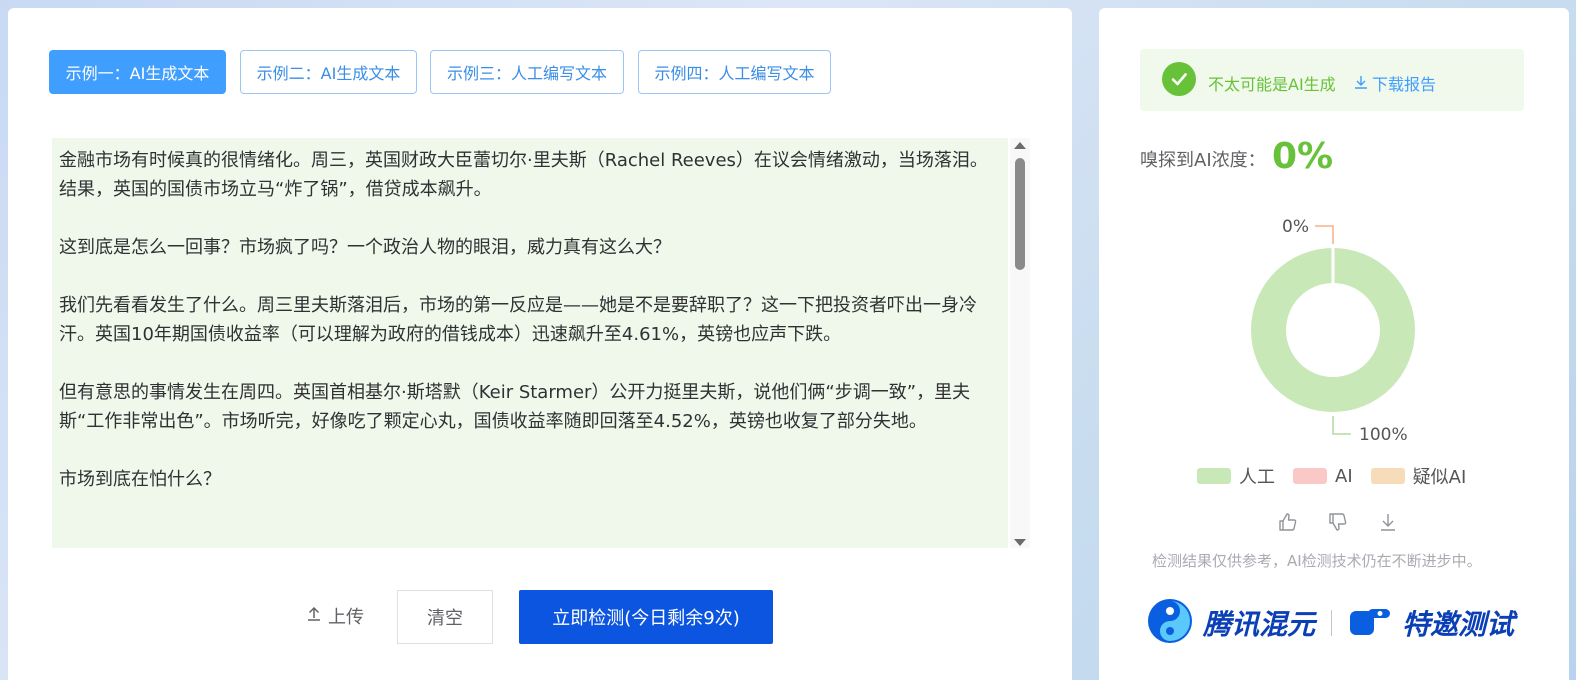  What do you see at coordinates (1020, 343) in the screenshot?
I see `text-scrollbar` at bounding box center [1020, 343].